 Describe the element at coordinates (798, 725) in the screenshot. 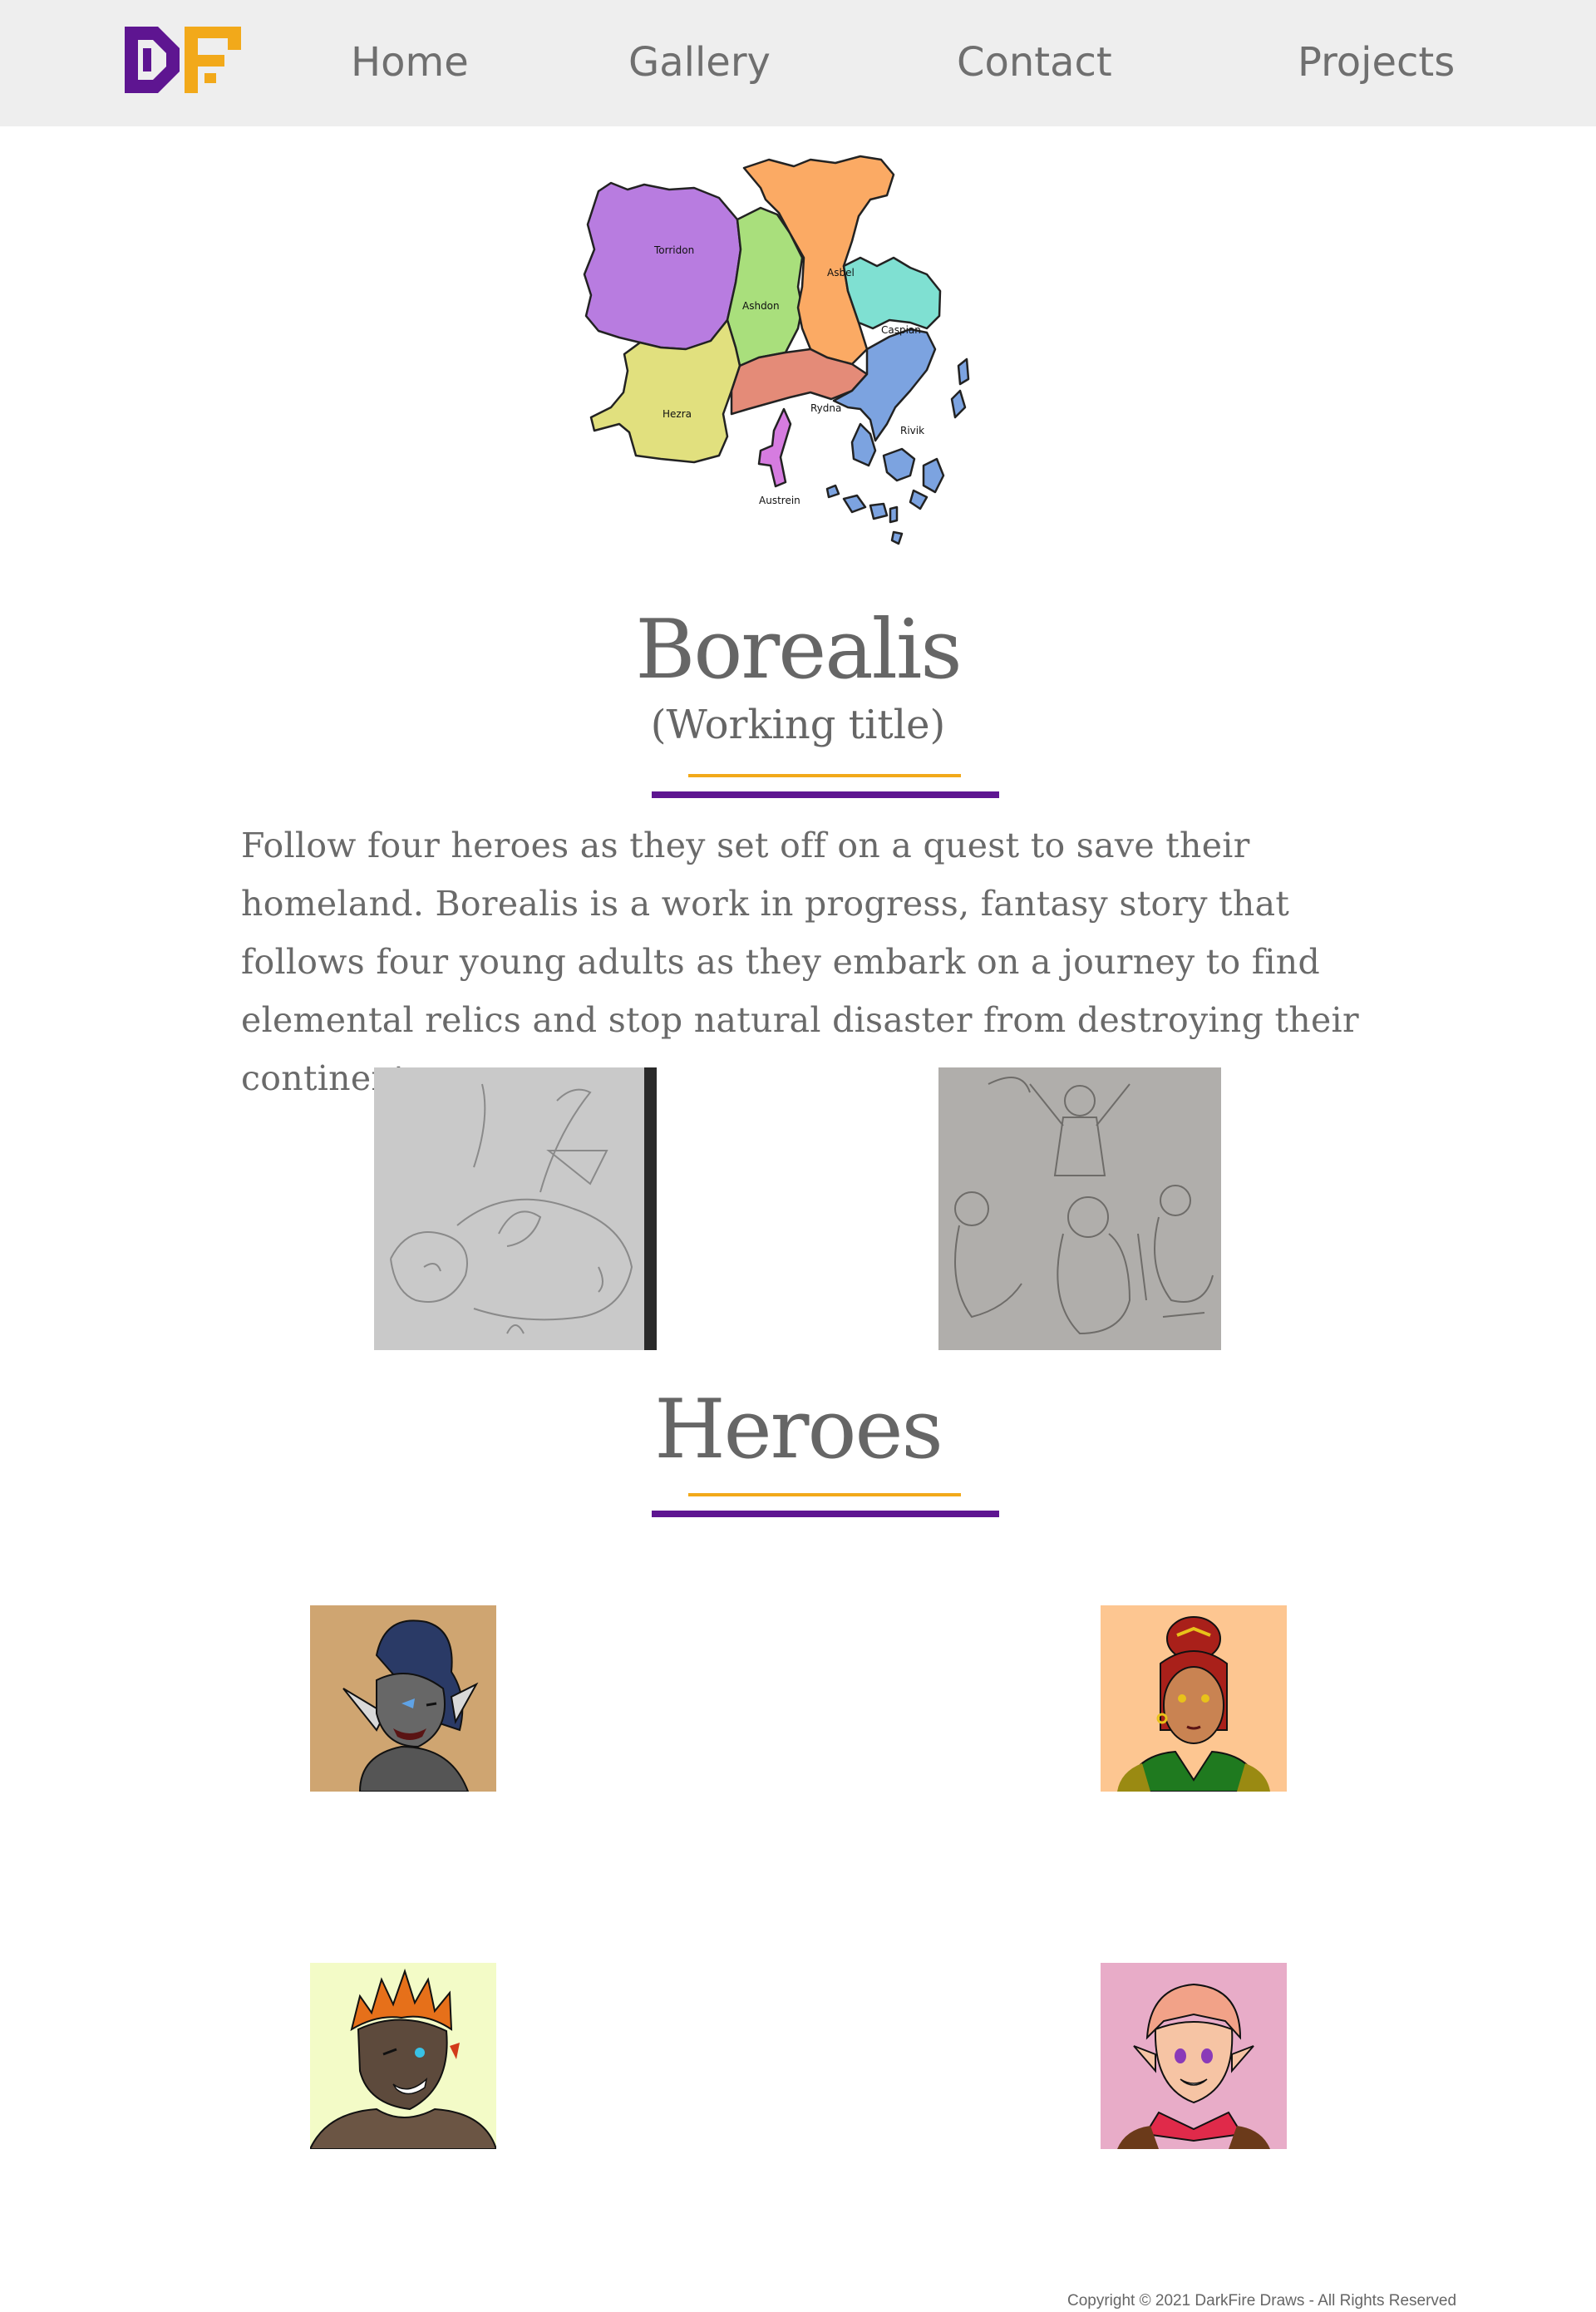

I see `page-subtitle: (Working title)` at that location.